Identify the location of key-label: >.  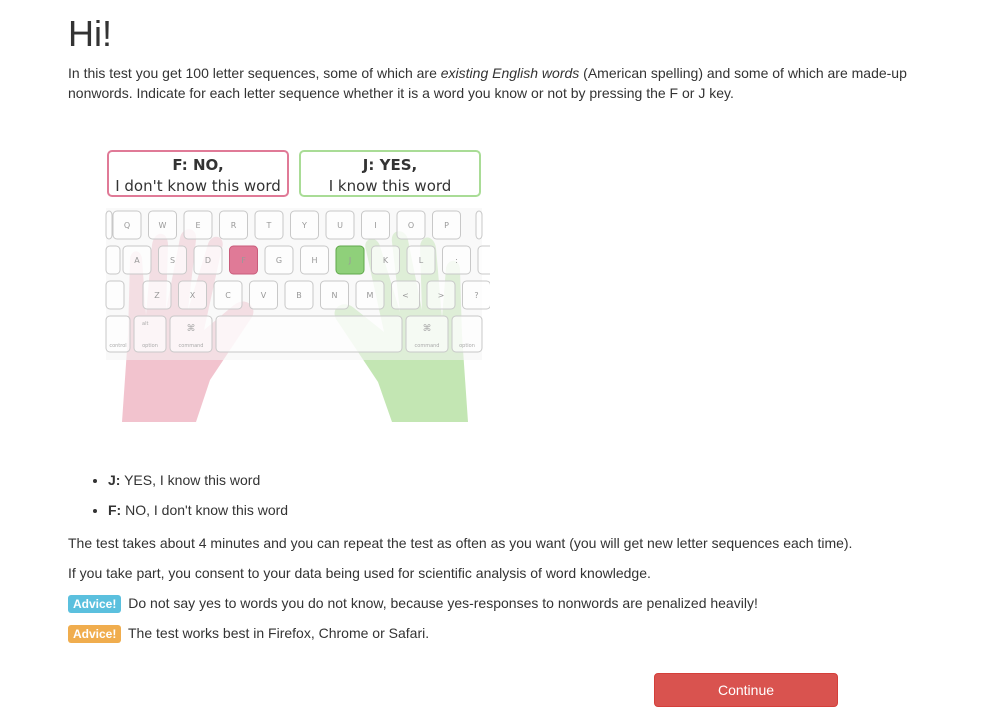
(441, 295).